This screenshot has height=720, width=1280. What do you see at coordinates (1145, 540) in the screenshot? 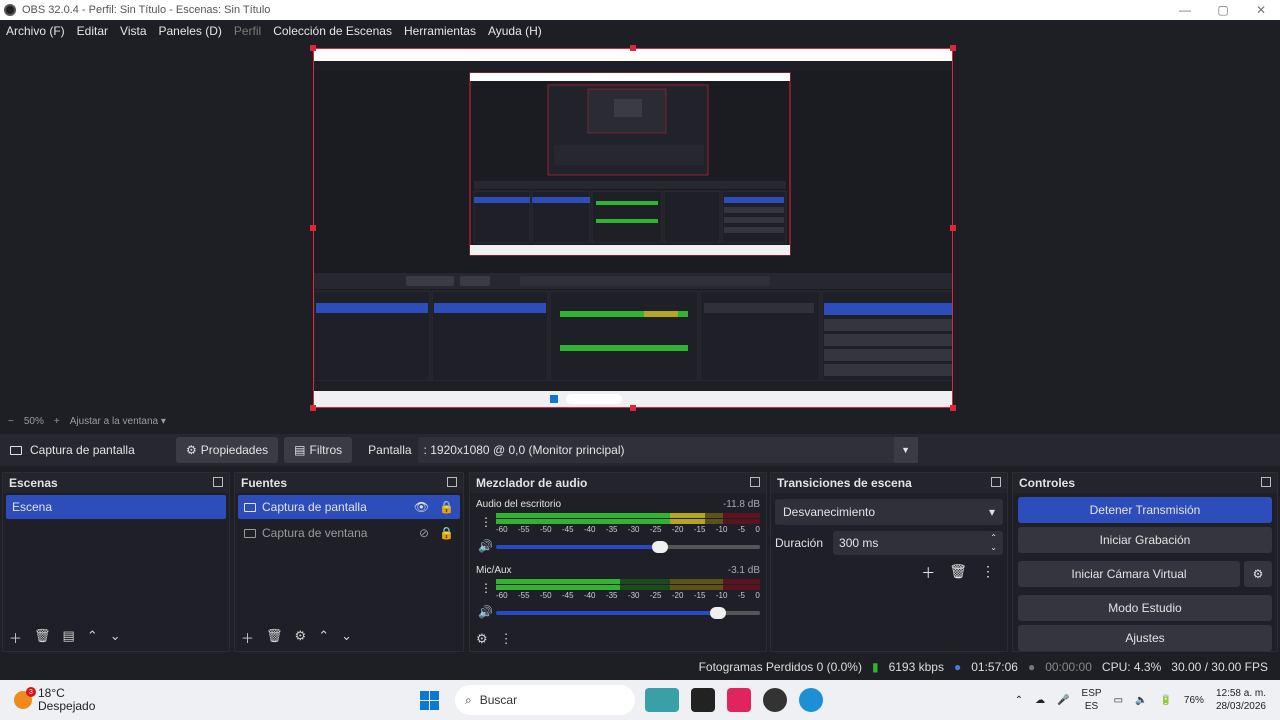
I see `start-recording-button: Iniciar Grabación` at bounding box center [1145, 540].